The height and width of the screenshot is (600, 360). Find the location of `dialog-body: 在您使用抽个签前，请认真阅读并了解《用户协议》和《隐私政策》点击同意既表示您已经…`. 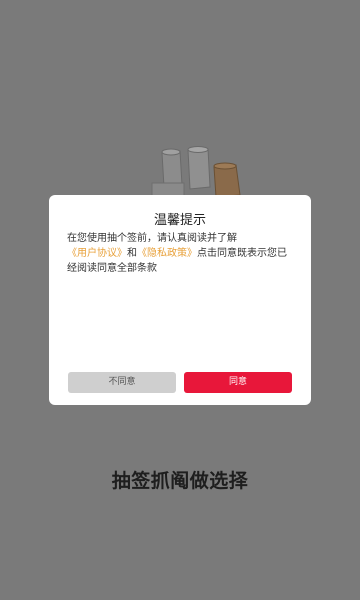

dialog-body: 在您使用抽个签前，请认真阅读并了解《用户协议》和《隐私政策》点击同意既表示您已经… is located at coordinates (181, 253).